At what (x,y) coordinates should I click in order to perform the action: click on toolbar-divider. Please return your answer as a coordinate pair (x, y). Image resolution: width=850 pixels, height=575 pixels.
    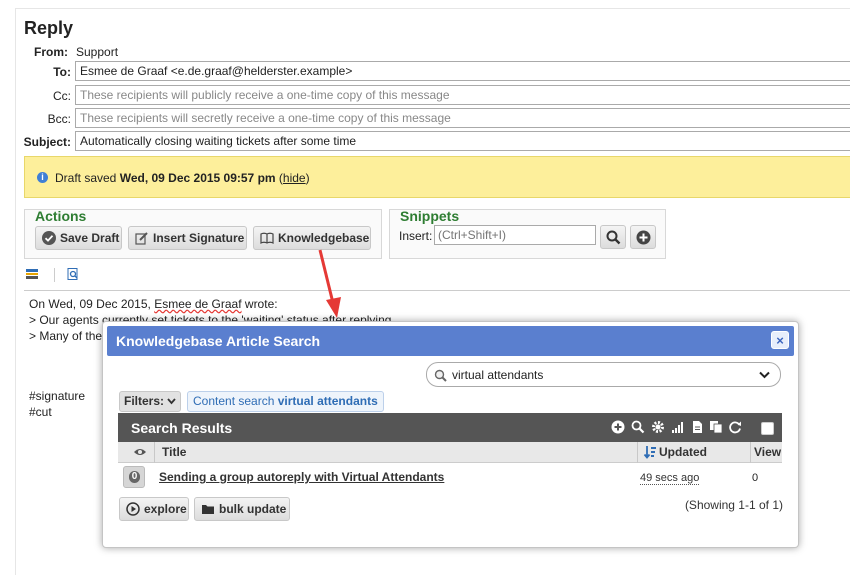
    Looking at the image, I should click on (54, 275).